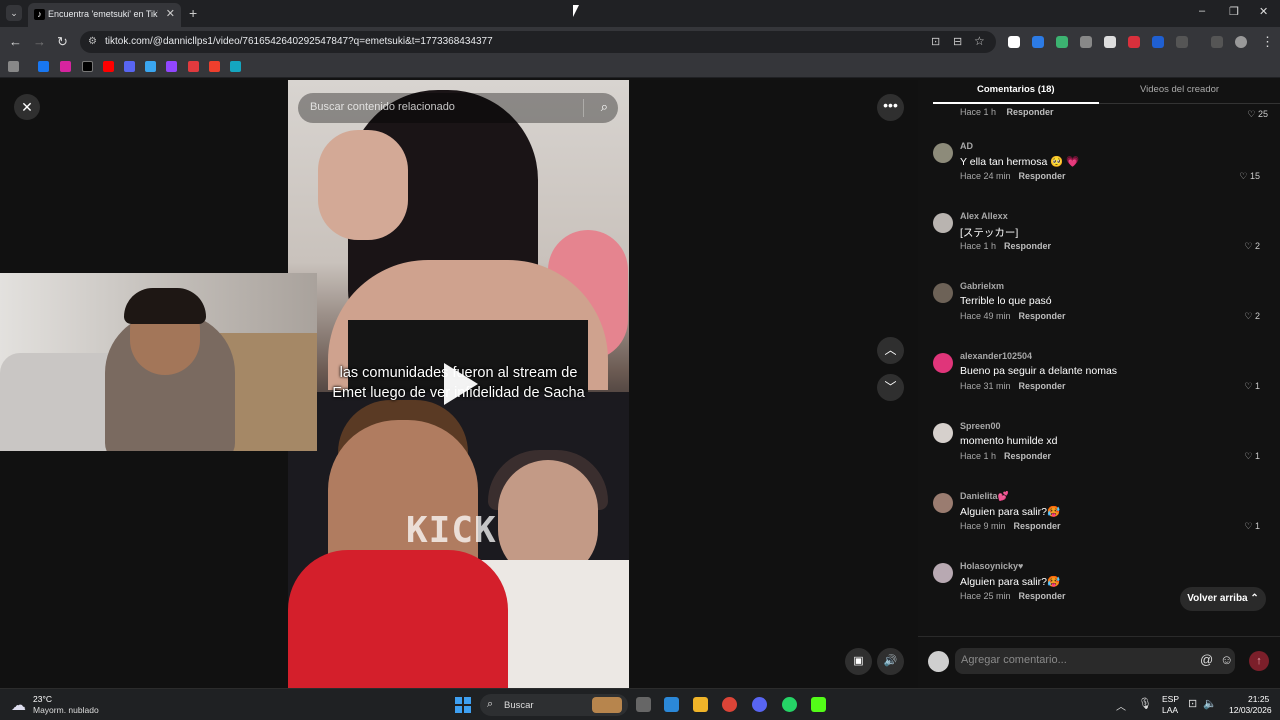  I want to click on new-tab-button: +, so click(193, 13).